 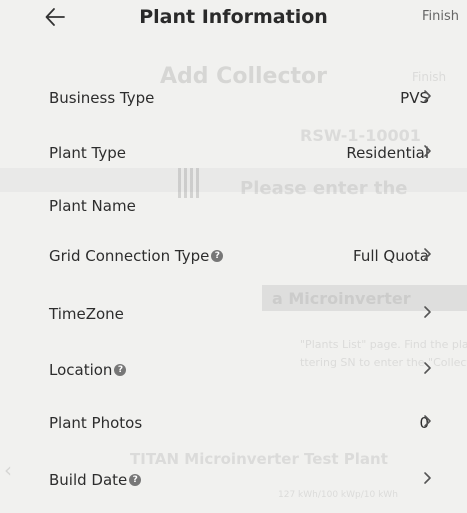 I want to click on row-label: Business Type, so click(x=101, y=98).